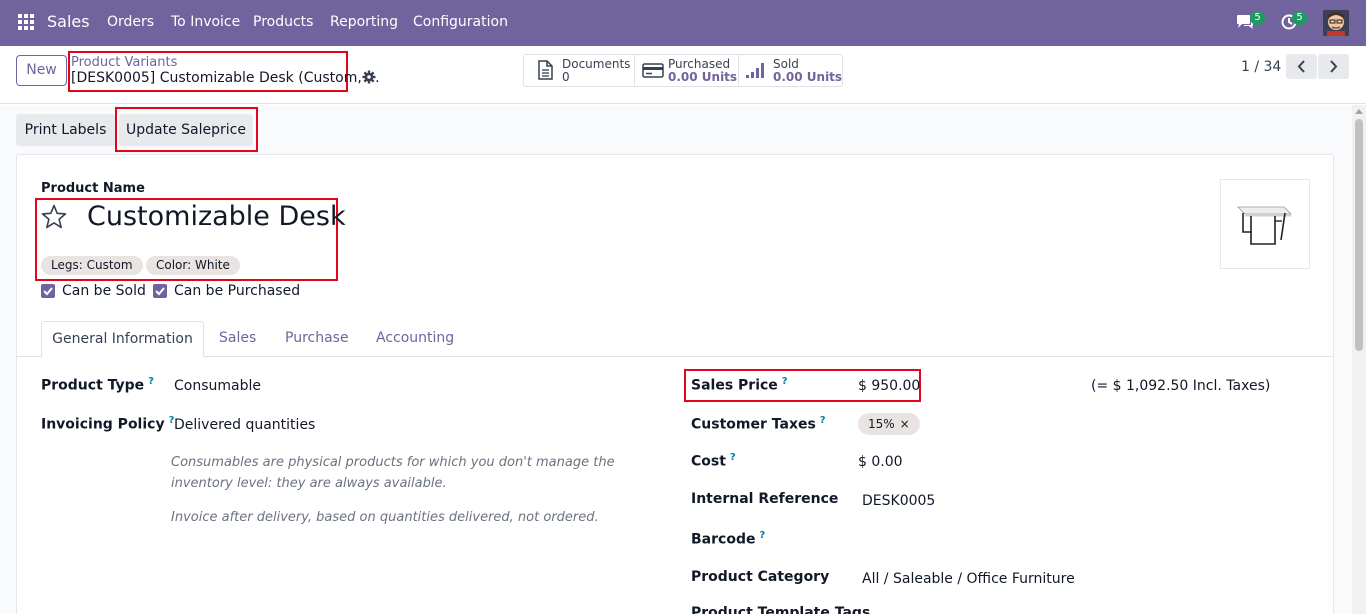 Image resolution: width=1366 pixels, height=614 pixels. I want to click on internal-reference-field: DESK0005, so click(898, 501).